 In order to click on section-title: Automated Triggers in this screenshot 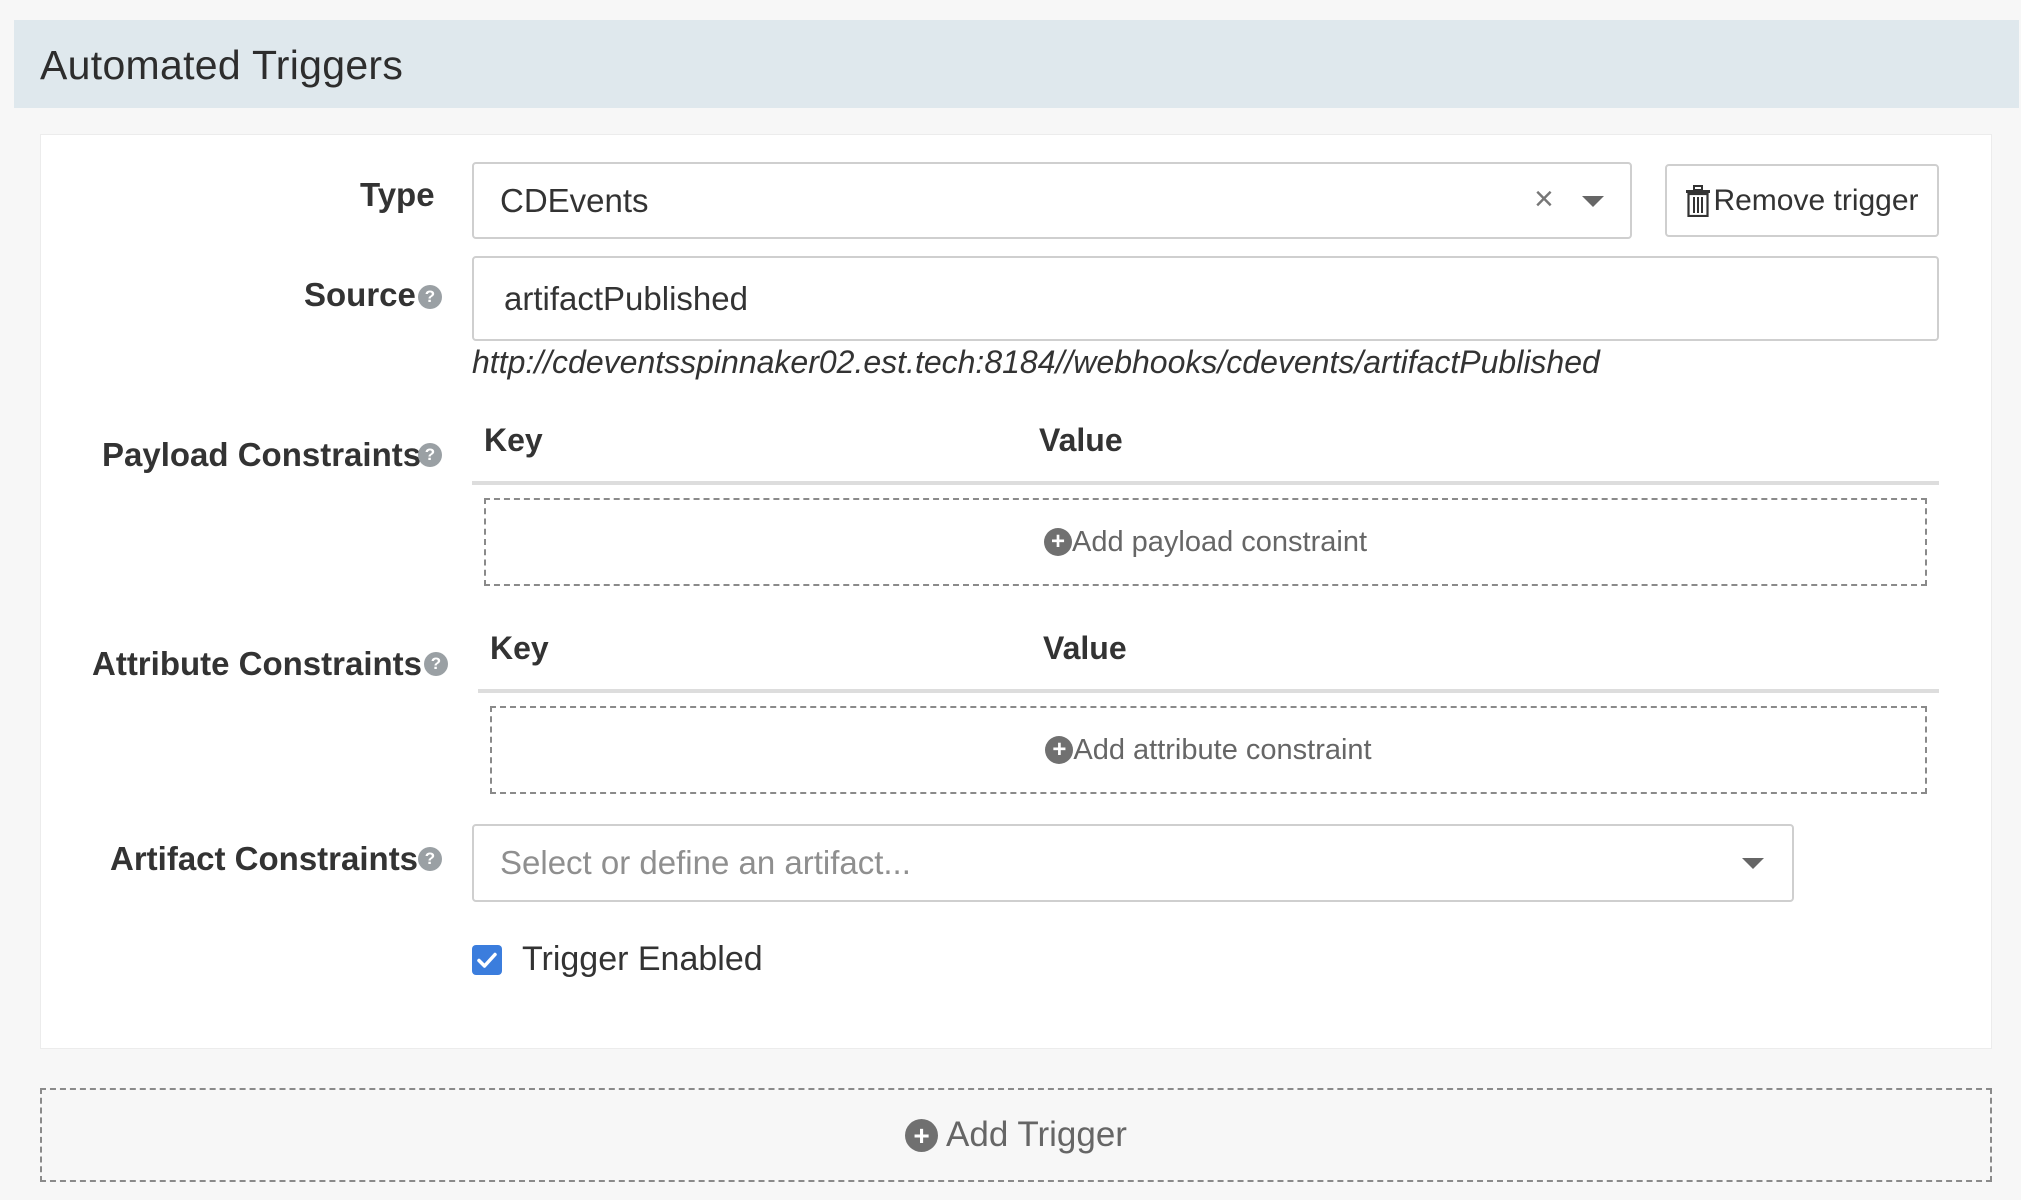, I will do `click(222, 65)`.